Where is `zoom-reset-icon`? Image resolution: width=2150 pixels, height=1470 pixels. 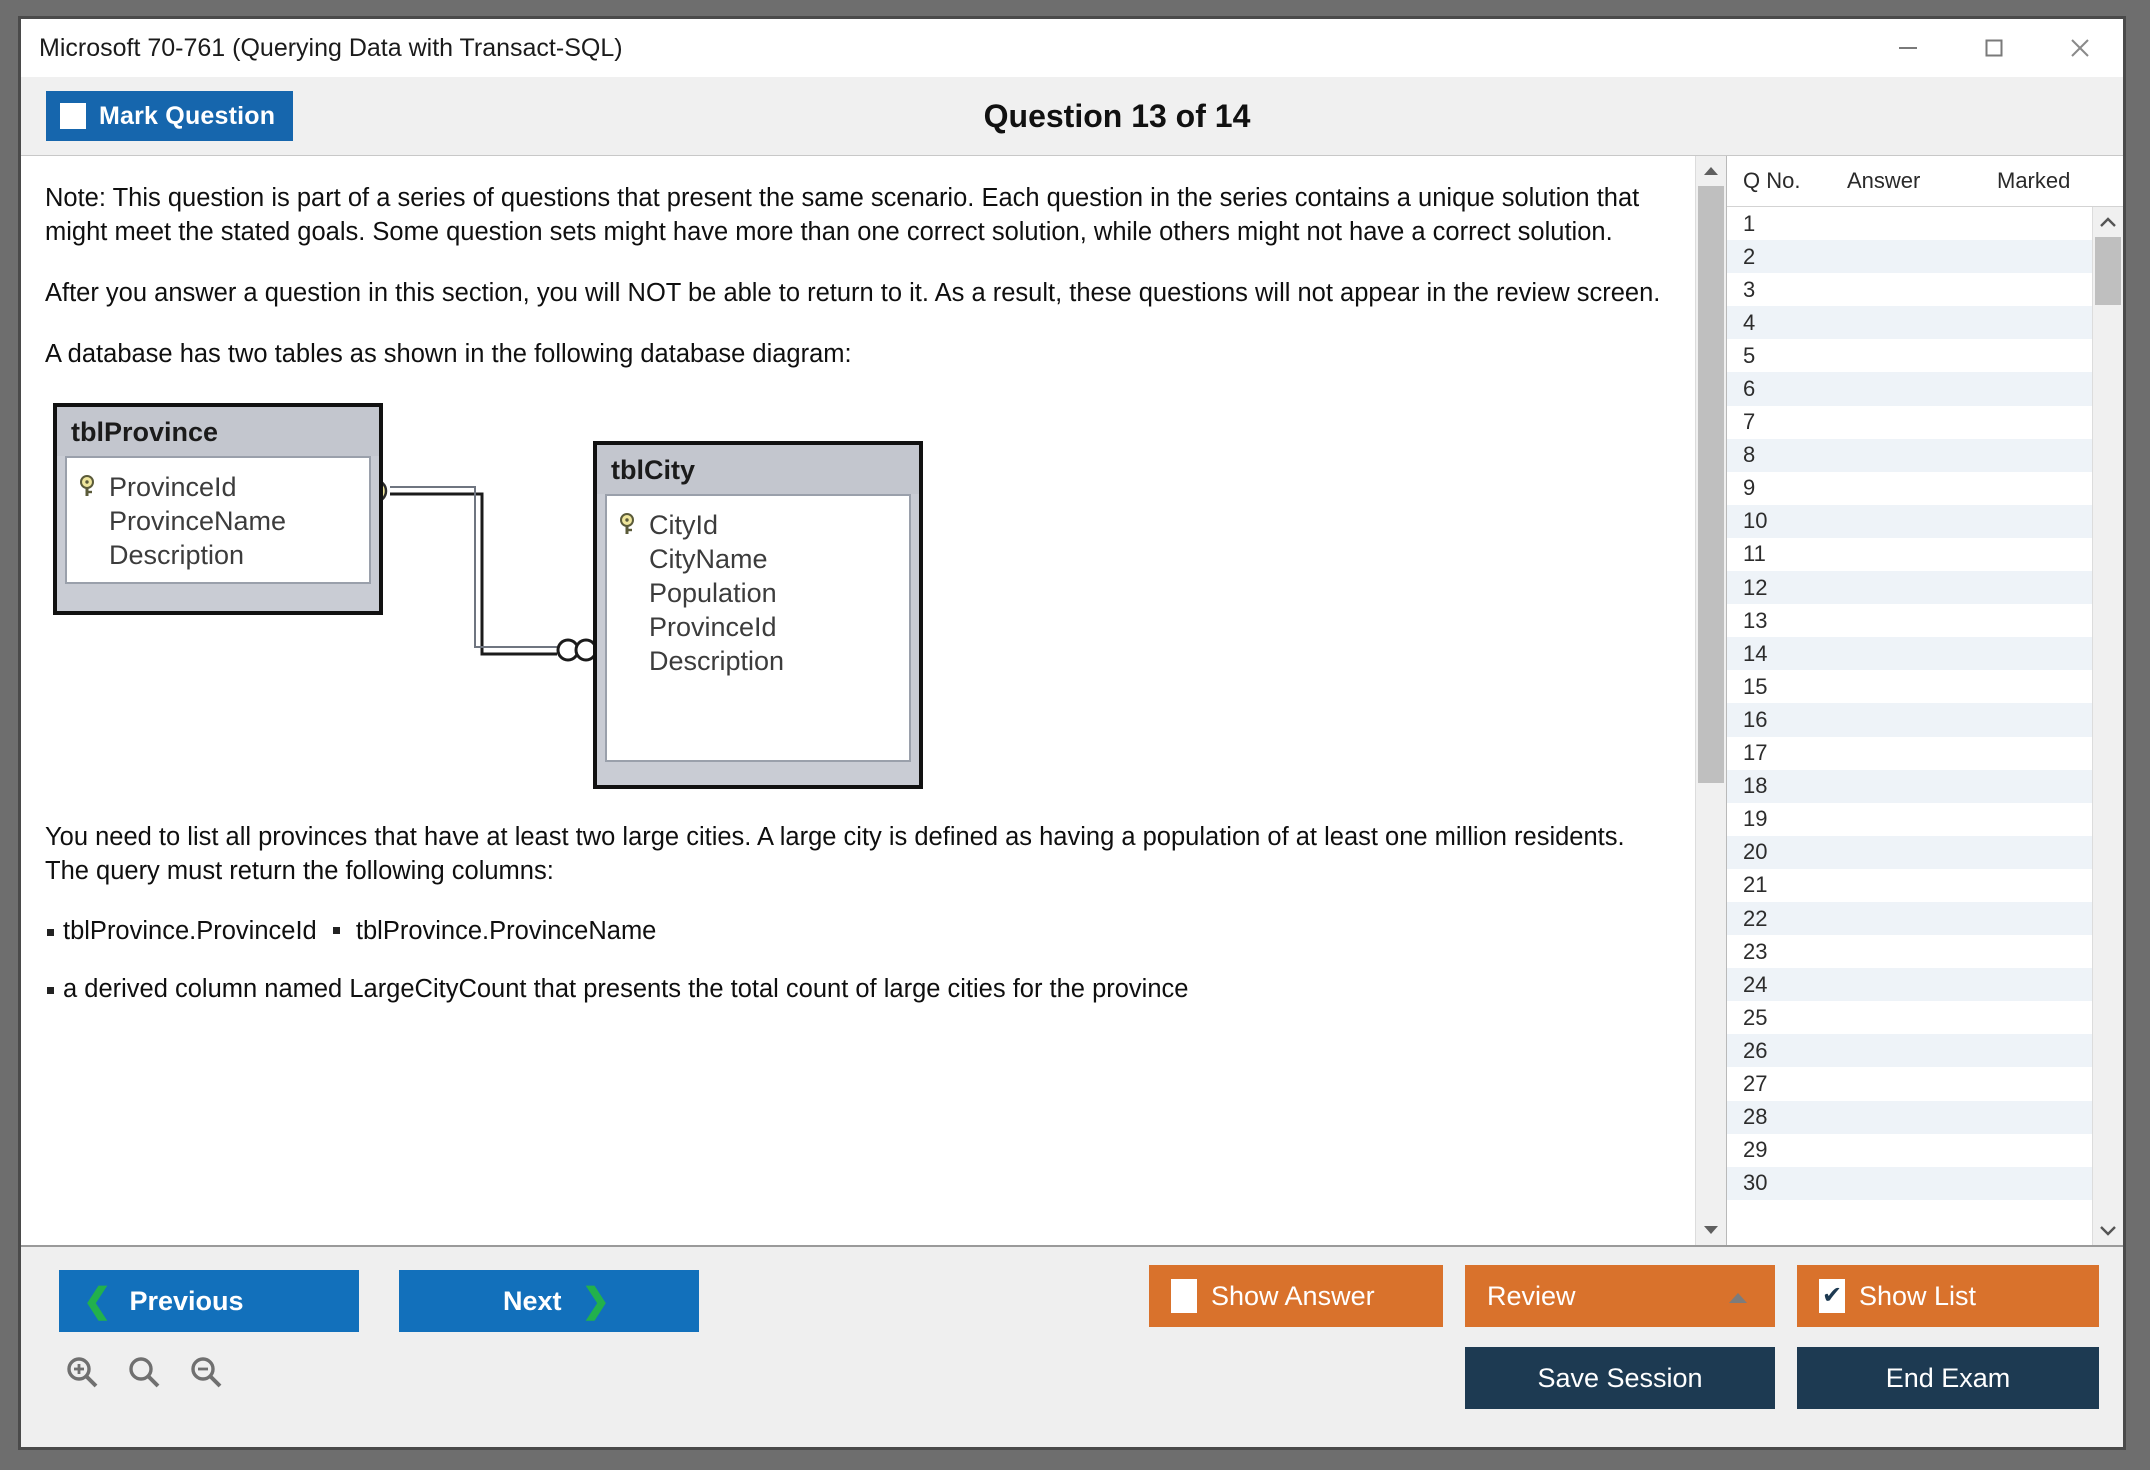
zoom-reset-icon is located at coordinates (145, 1375).